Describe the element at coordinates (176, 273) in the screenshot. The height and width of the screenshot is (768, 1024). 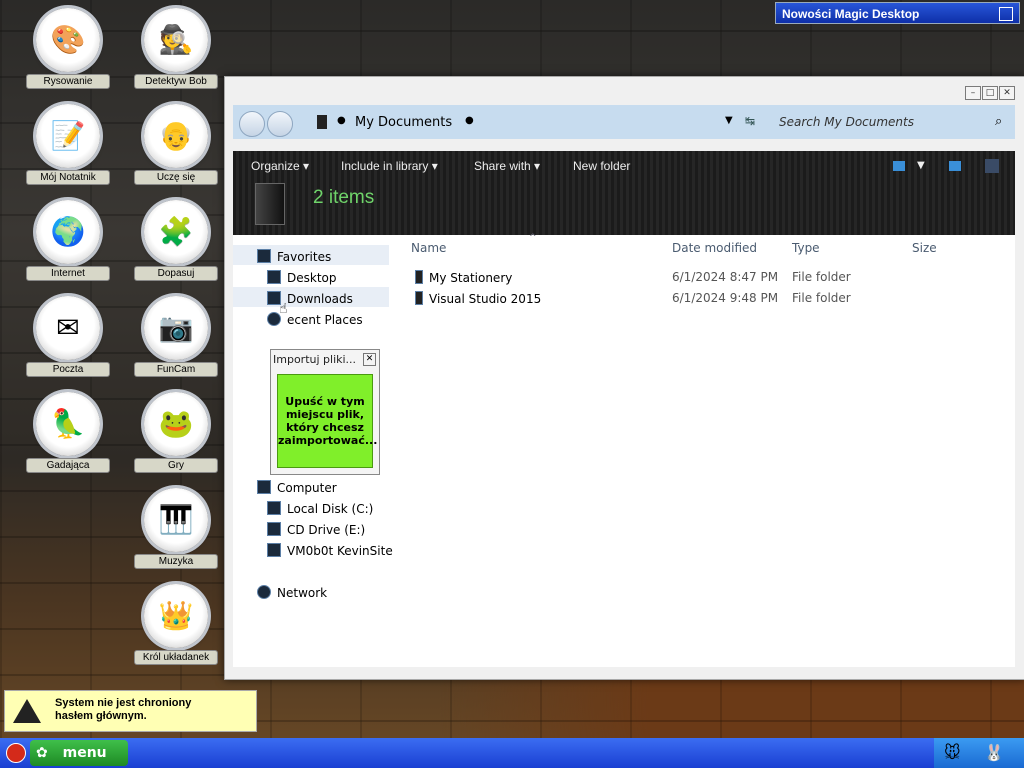
I see `desktop-icon-label: Dopasuj` at that location.